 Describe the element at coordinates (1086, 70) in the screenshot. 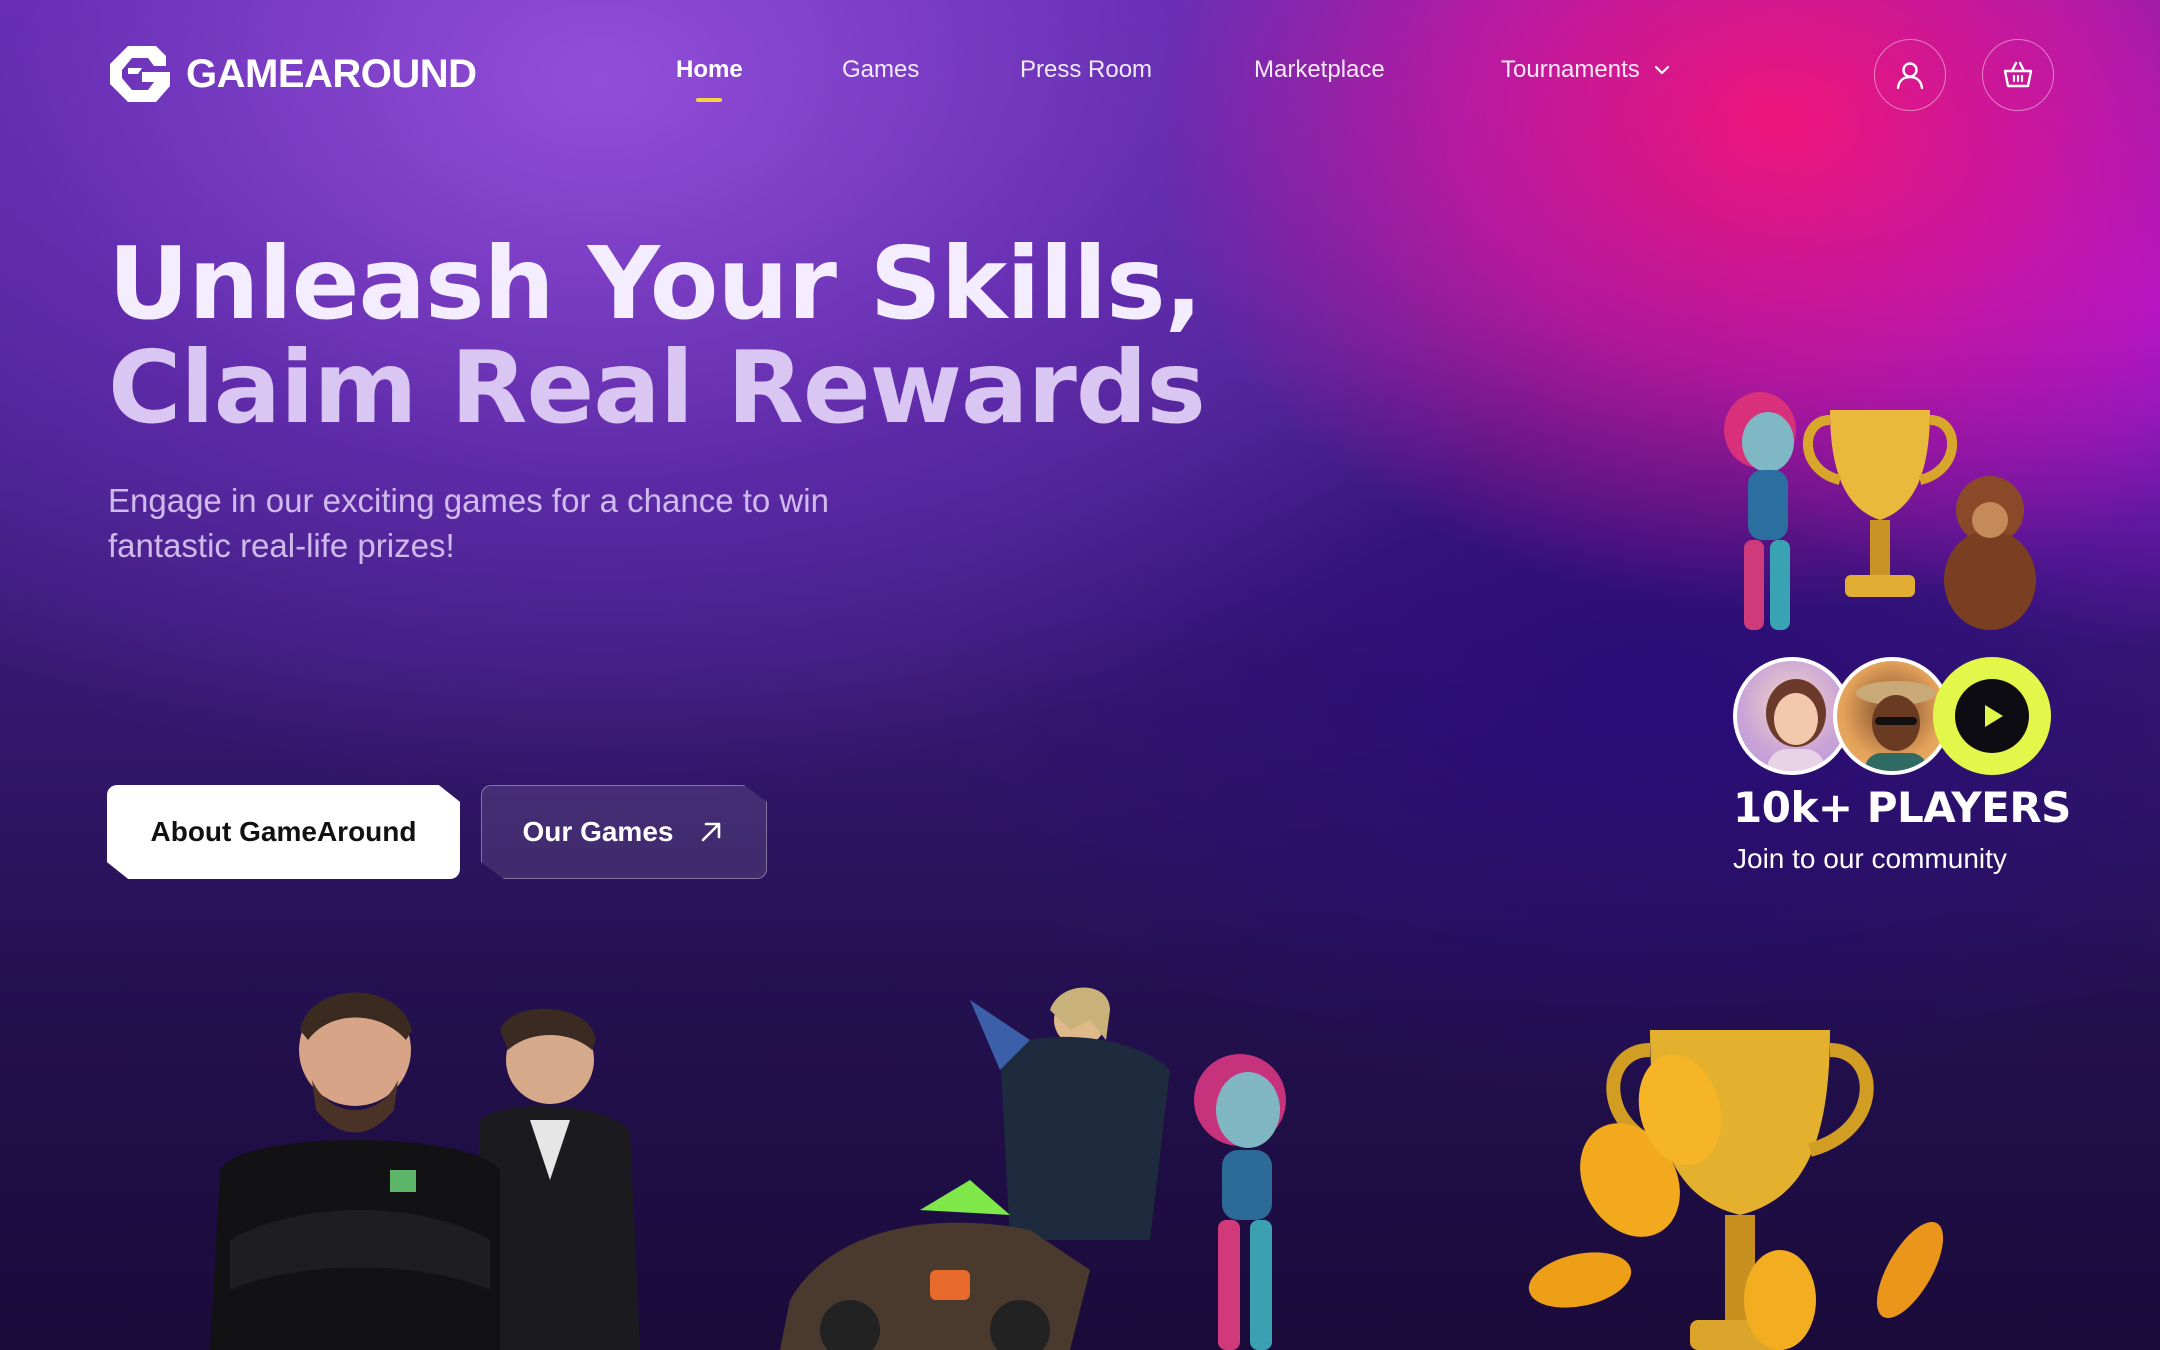

I see `nav-press-room: Press Room` at that location.